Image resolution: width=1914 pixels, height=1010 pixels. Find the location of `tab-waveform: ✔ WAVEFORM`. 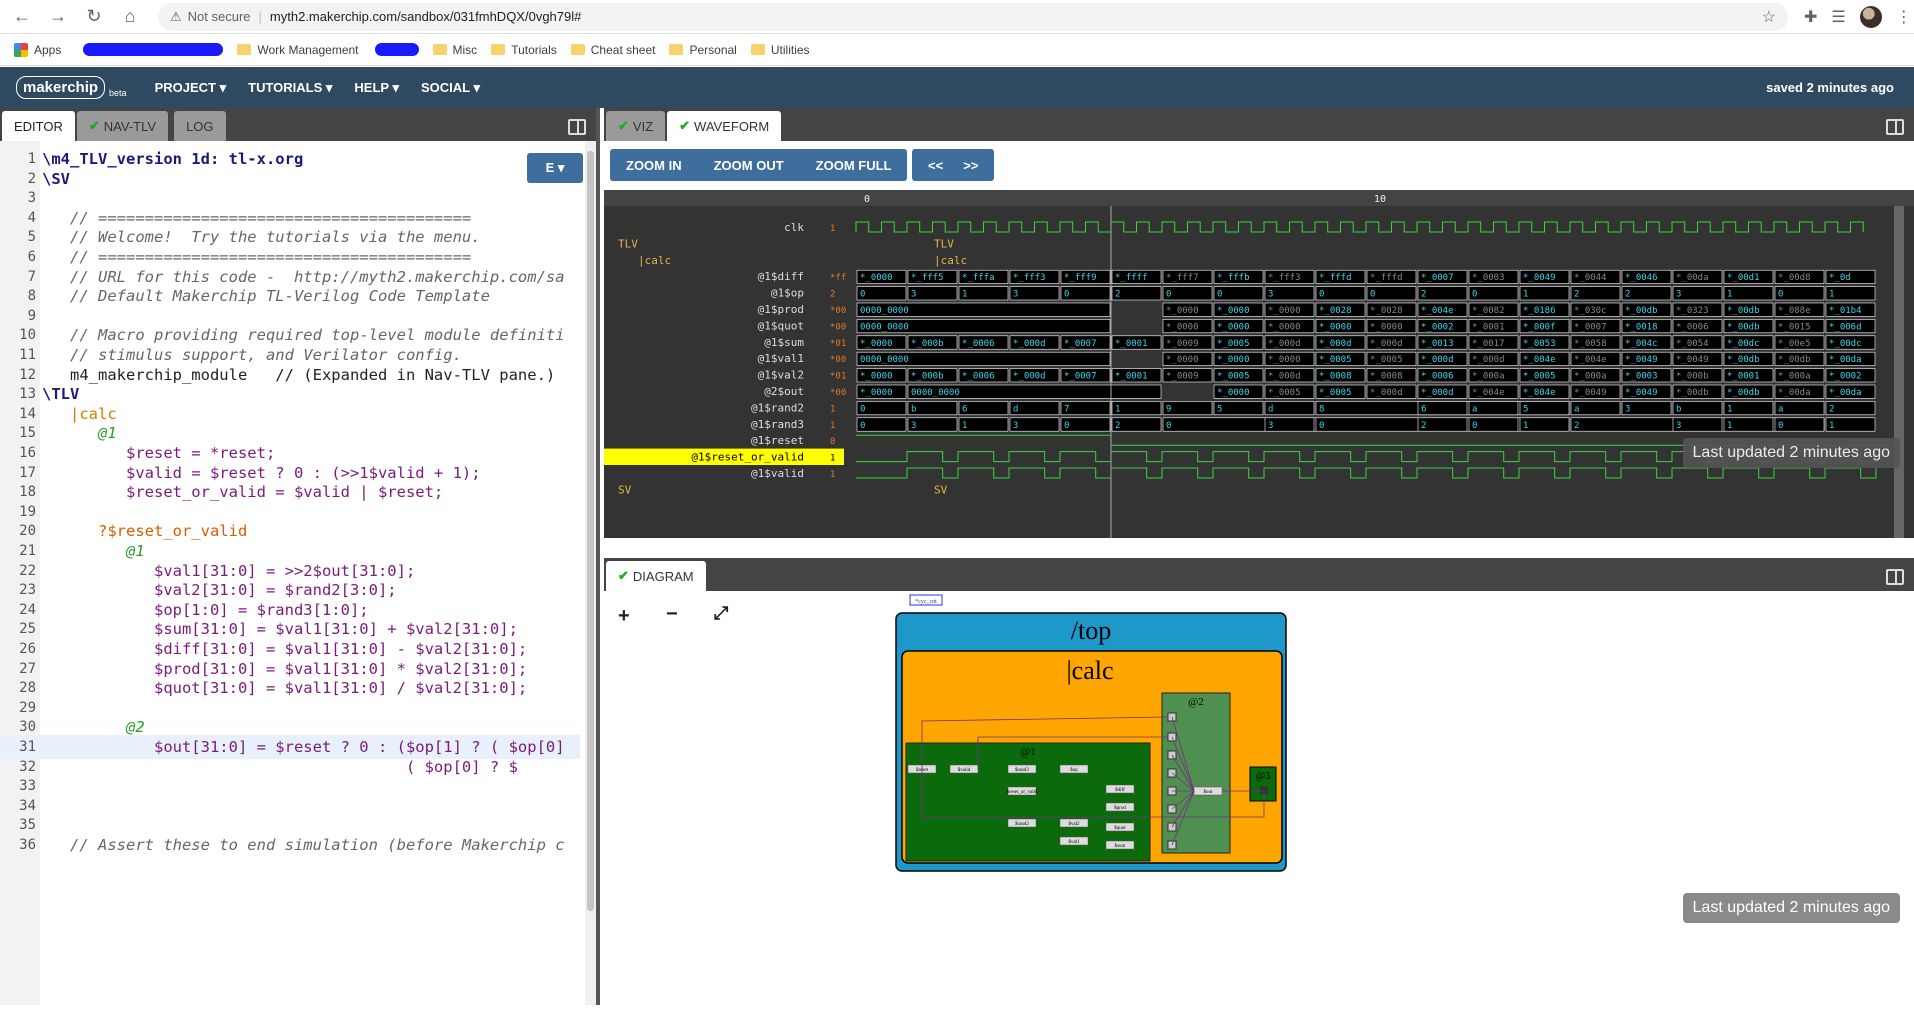

tab-waveform: ✔ WAVEFORM is located at coordinates (724, 126).